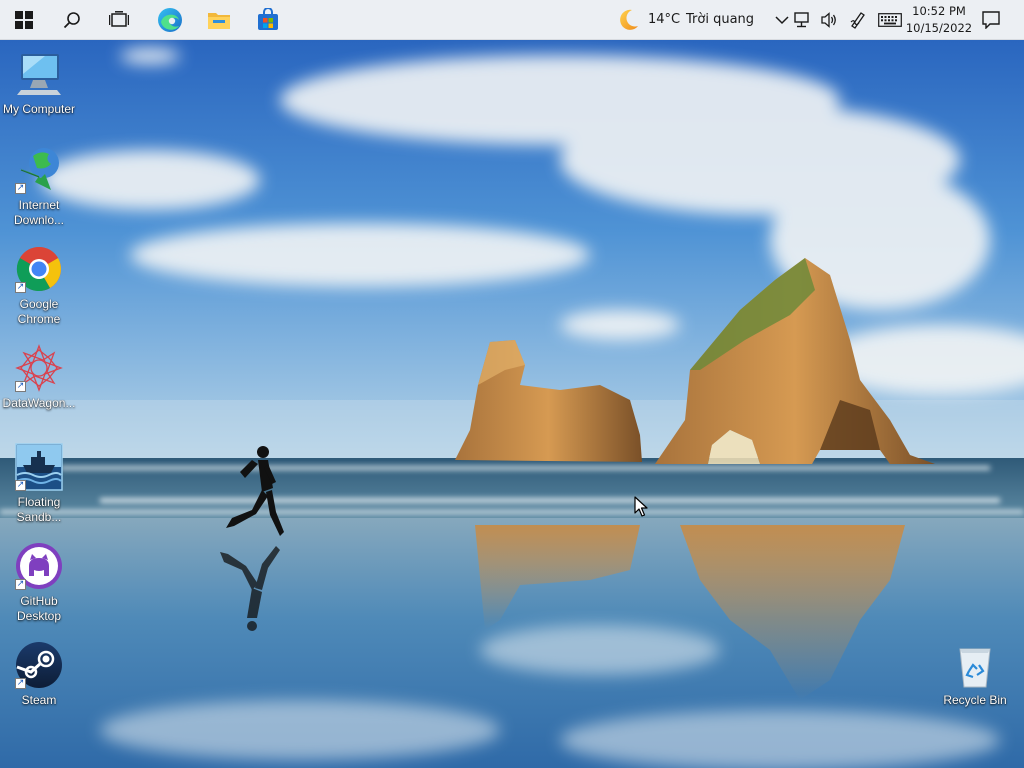 Image resolution: width=1024 pixels, height=768 pixels. What do you see at coordinates (720, 19) in the screenshot?
I see `weather-description: Trời quang` at bounding box center [720, 19].